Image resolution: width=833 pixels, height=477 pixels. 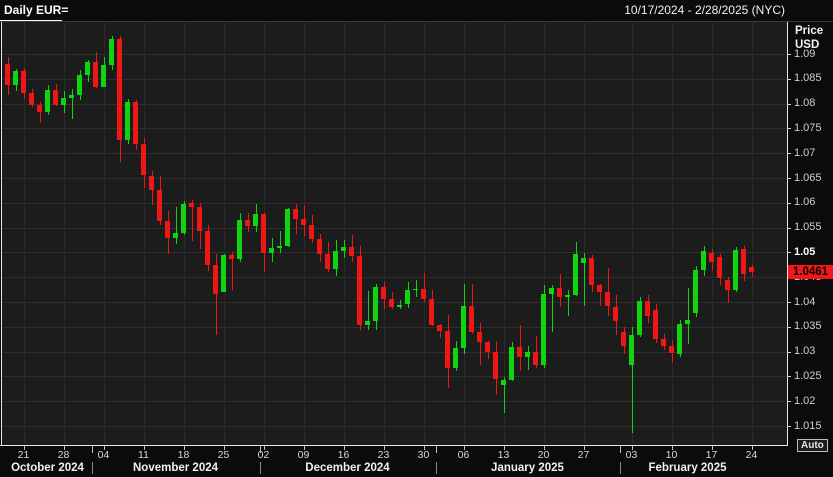 I want to click on date-axis-label: 18, so click(x=183, y=455).